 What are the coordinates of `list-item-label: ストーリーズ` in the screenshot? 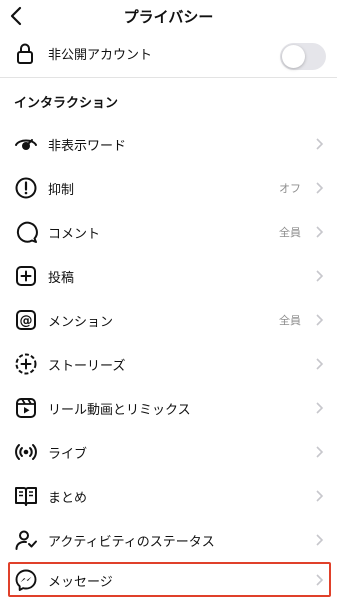 It's located at (87, 366).